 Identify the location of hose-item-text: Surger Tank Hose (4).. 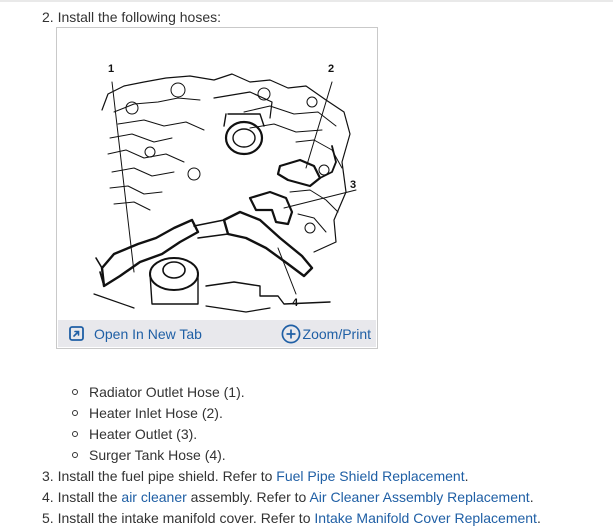
(157, 455).